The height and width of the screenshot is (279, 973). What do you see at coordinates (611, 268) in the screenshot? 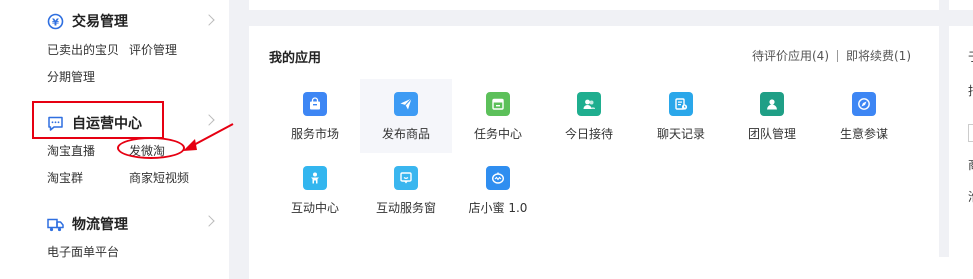
I see `bottom-panel-edge` at bounding box center [611, 268].